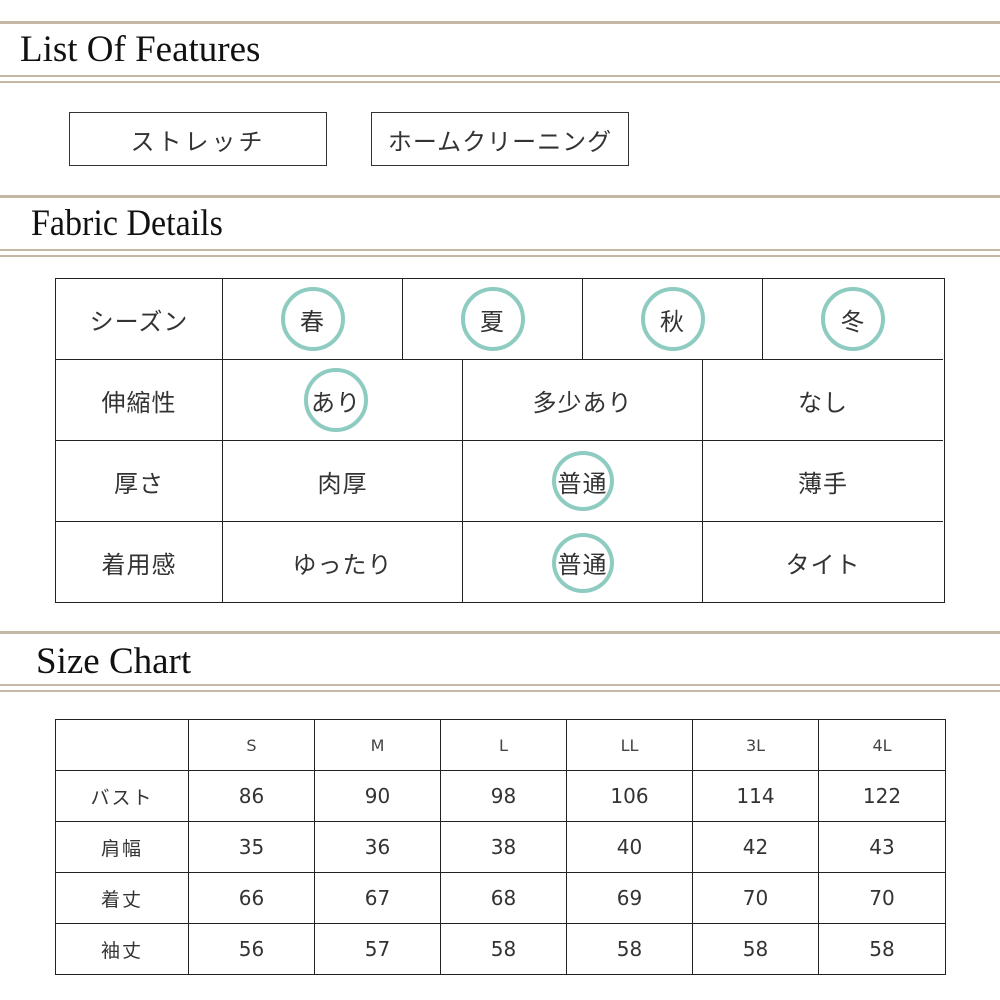  What do you see at coordinates (672, 321) in the screenshot?
I see `fabric-option-text: 秋` at bounding box center [672, 321].